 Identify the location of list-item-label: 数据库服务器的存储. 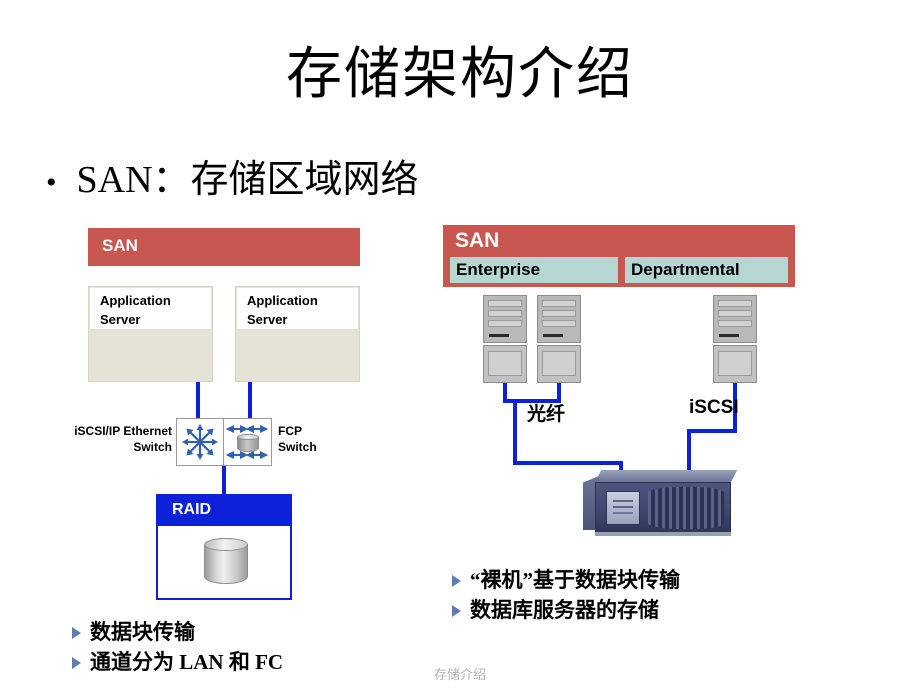
(564, 609).